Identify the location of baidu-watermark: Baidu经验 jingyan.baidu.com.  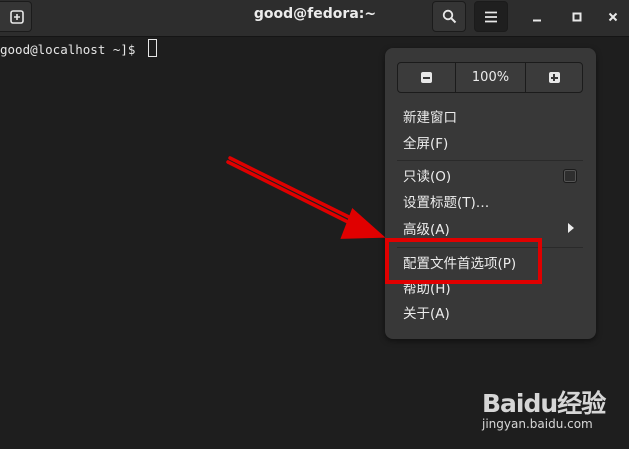
(550, 412).